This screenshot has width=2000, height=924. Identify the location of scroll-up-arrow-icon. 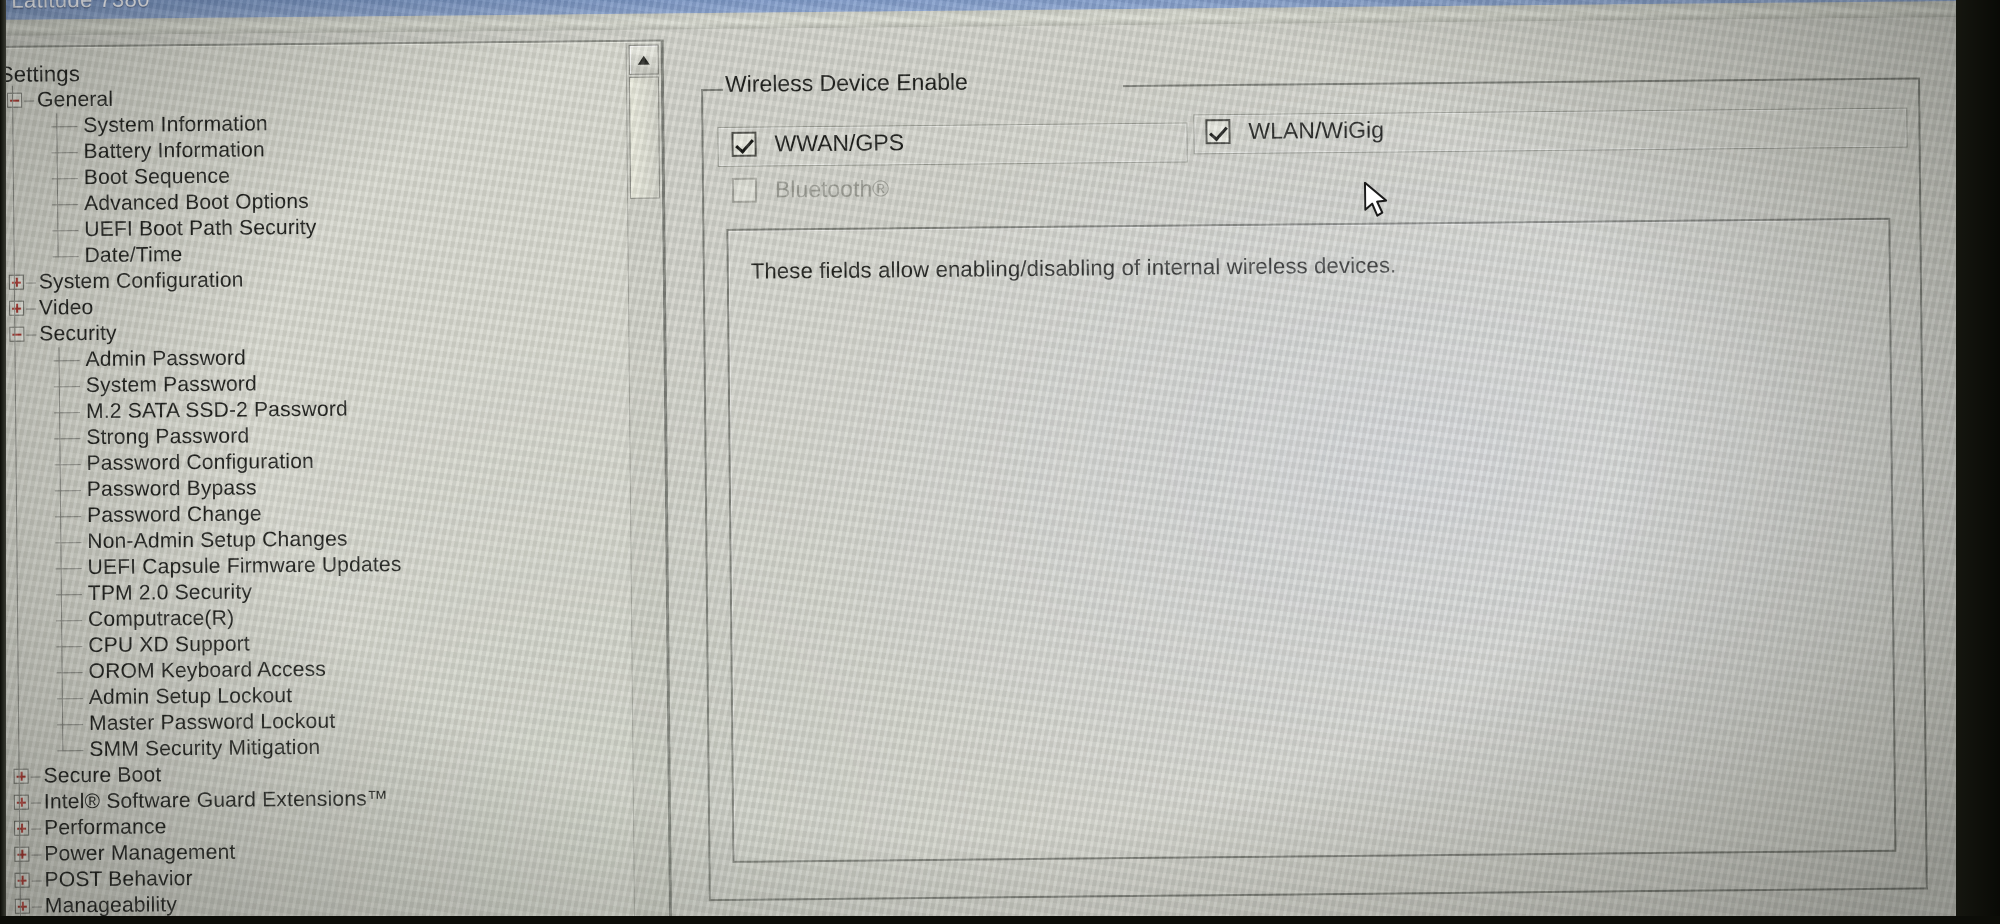
(643, 59).